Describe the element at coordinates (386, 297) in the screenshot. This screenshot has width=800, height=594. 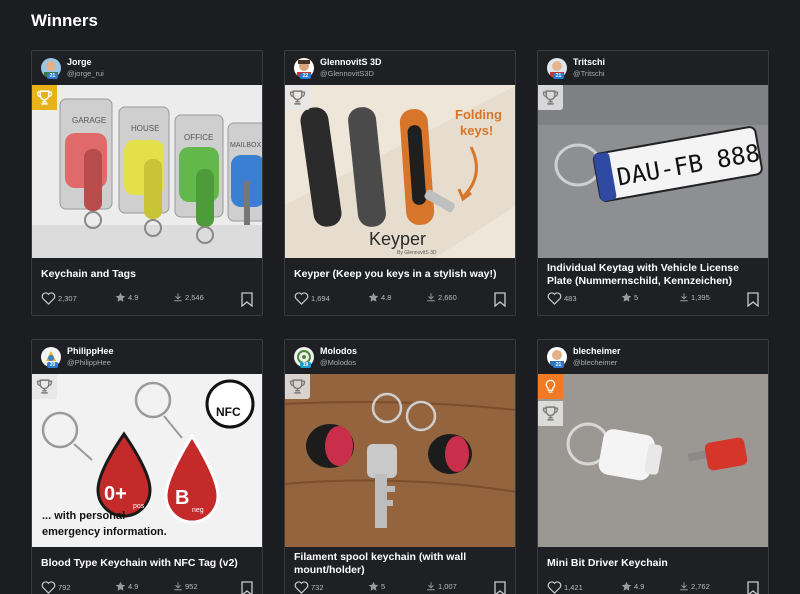
I see `rating-value: 4.8` at that location.